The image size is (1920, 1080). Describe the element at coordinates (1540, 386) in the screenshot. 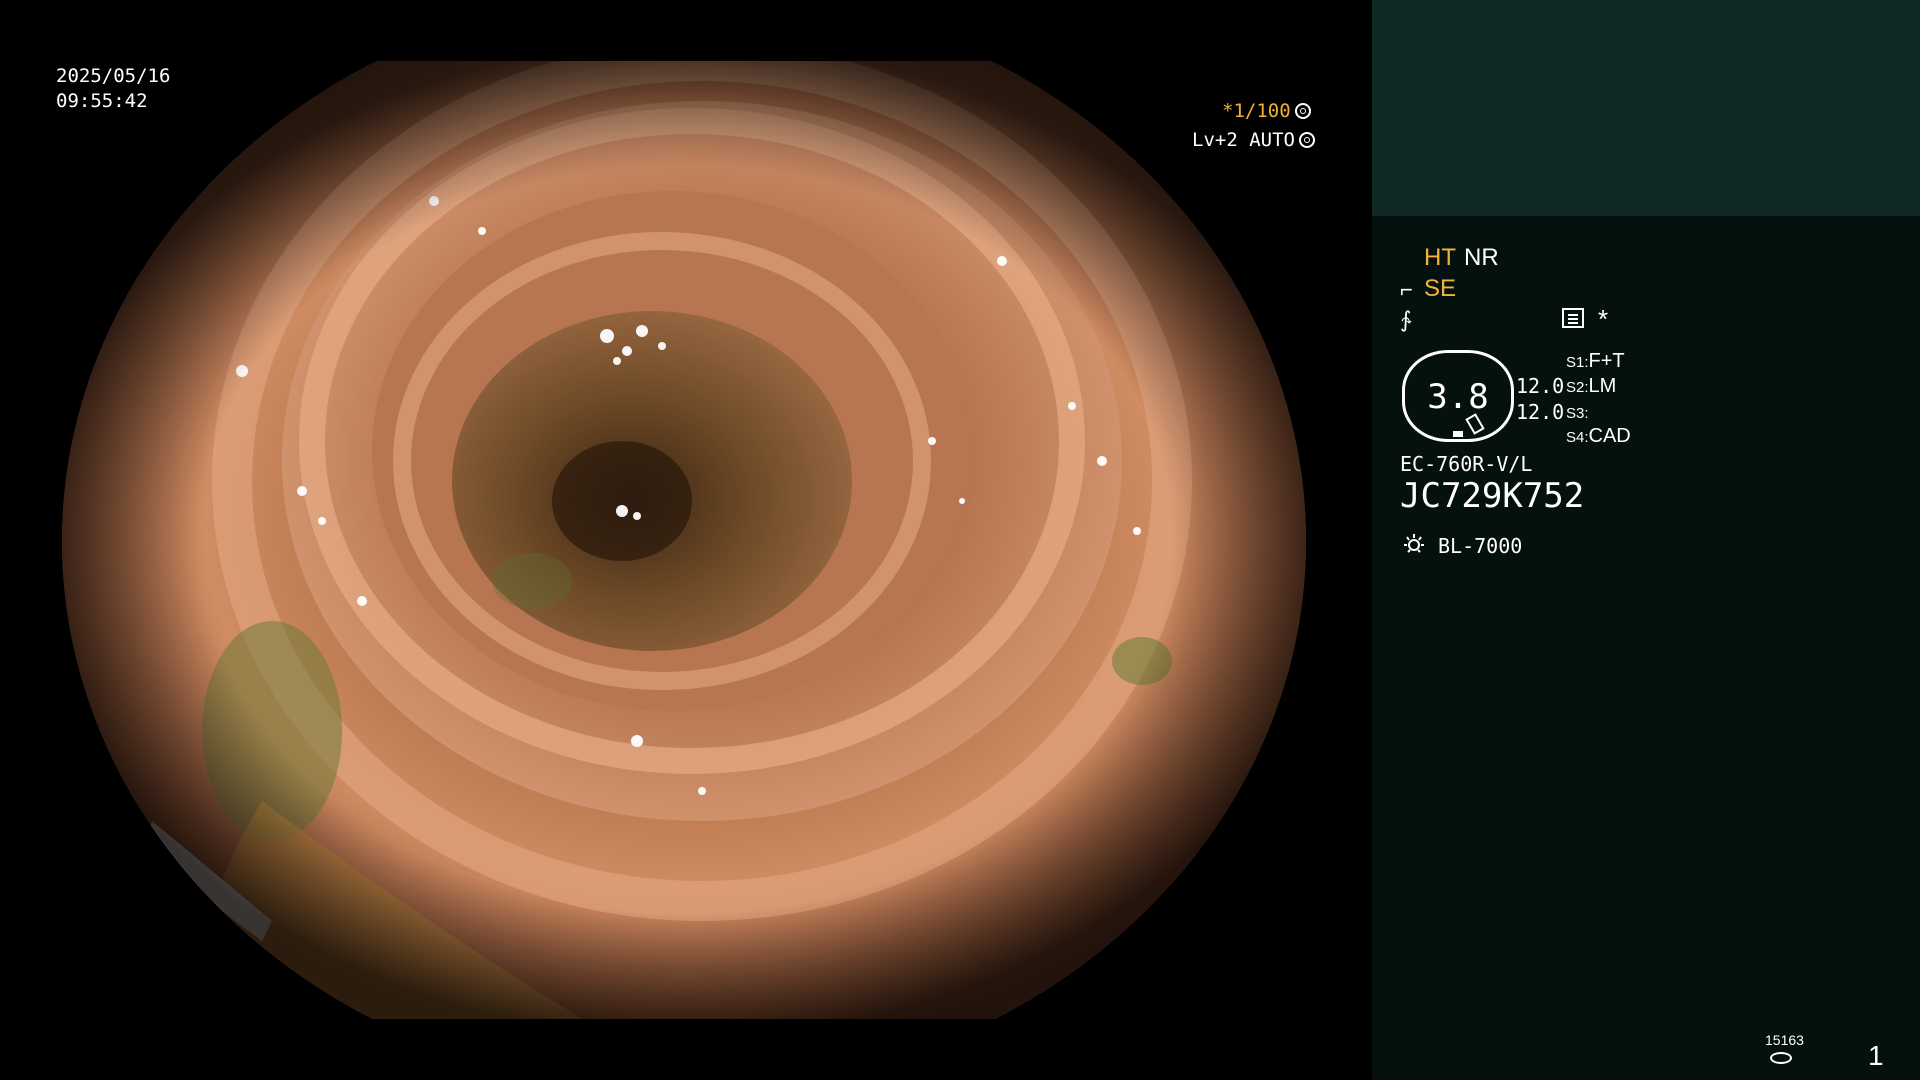

I see `setting-value-1: 12.0` at that location.